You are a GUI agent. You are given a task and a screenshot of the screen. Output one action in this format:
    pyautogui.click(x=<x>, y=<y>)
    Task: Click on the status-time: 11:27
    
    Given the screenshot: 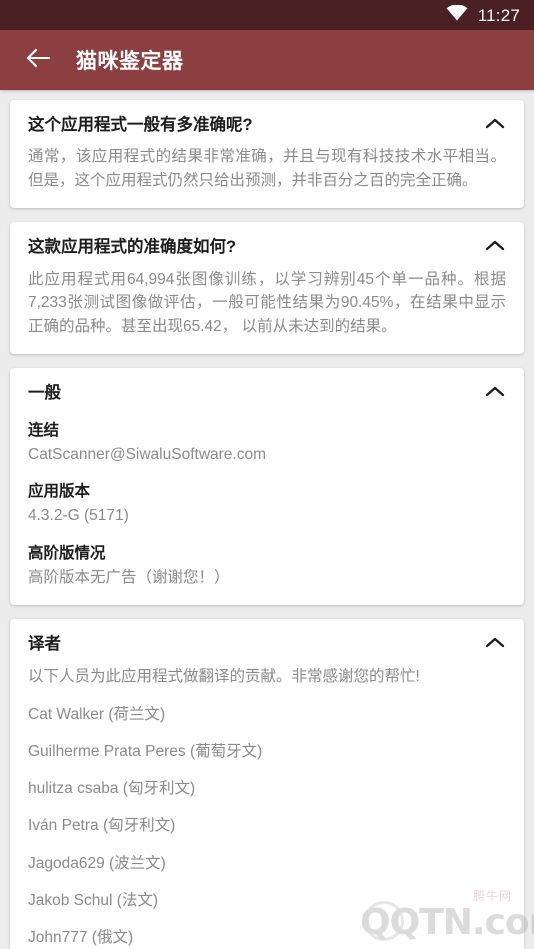 What is the action you would take?
    pyautogui.click(x=498, y=15)
    